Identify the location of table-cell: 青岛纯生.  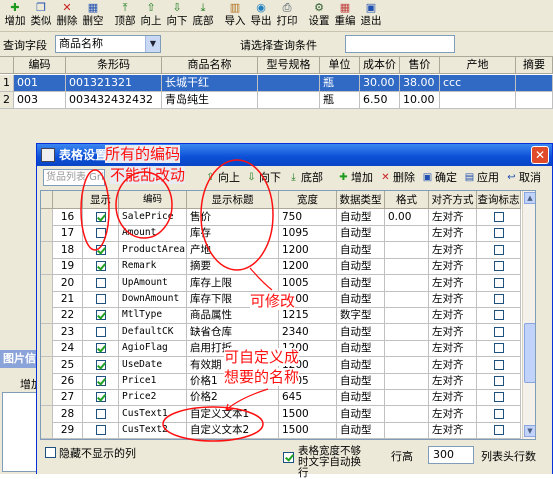
(210, 100).